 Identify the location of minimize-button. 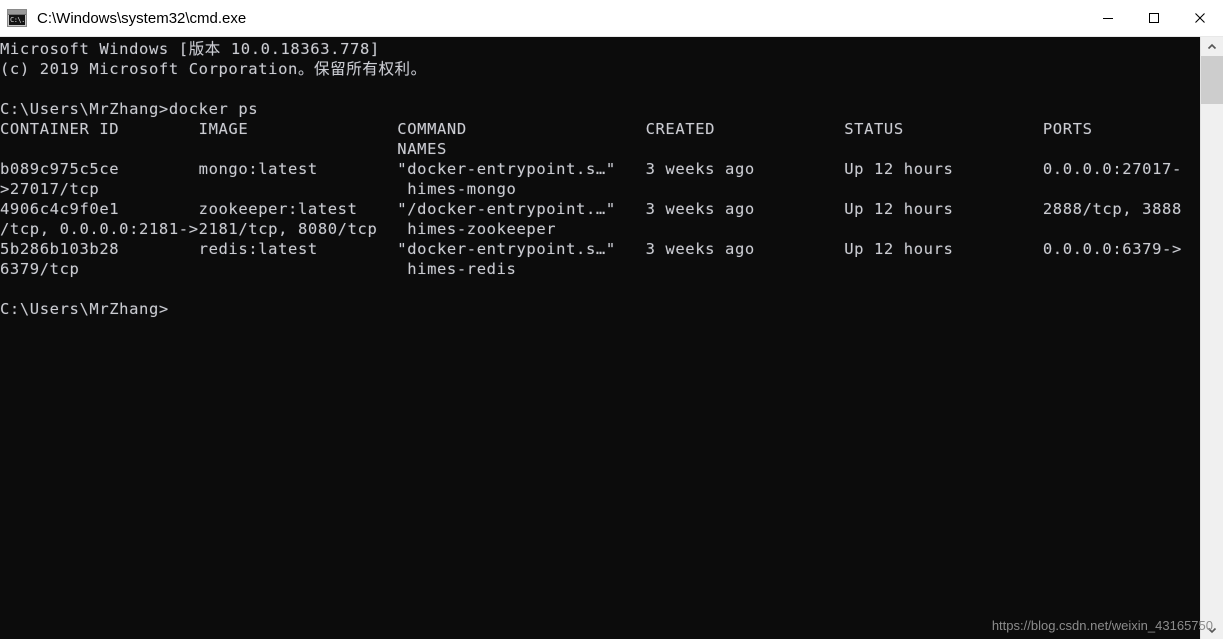
(1108, 18).